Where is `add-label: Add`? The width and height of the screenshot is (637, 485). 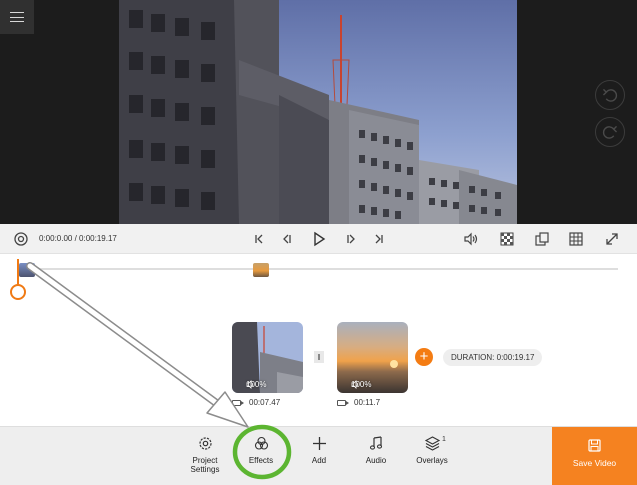
add-label: Add is located at coordinates (319, 460).